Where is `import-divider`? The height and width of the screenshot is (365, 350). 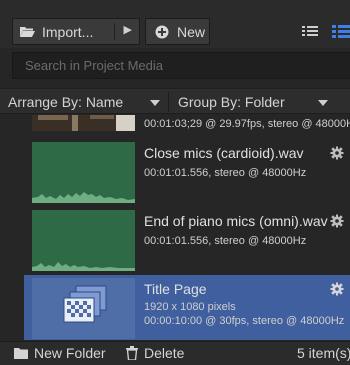
import-divider is located at coordinates (114, 31).